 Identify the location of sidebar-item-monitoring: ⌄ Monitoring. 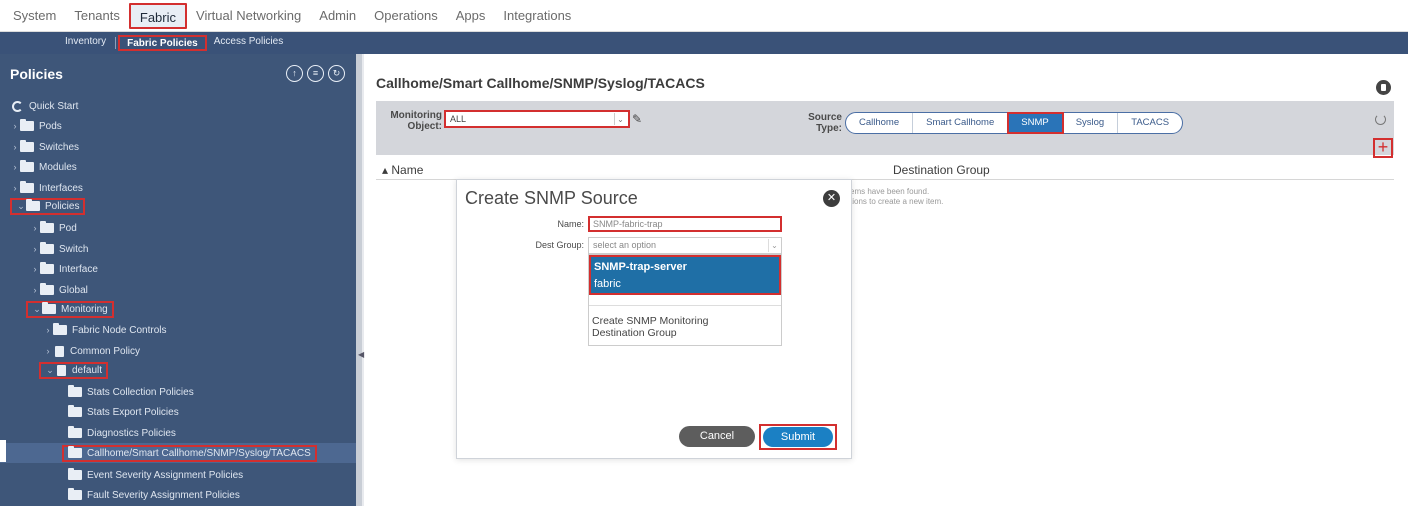
(178, 309).